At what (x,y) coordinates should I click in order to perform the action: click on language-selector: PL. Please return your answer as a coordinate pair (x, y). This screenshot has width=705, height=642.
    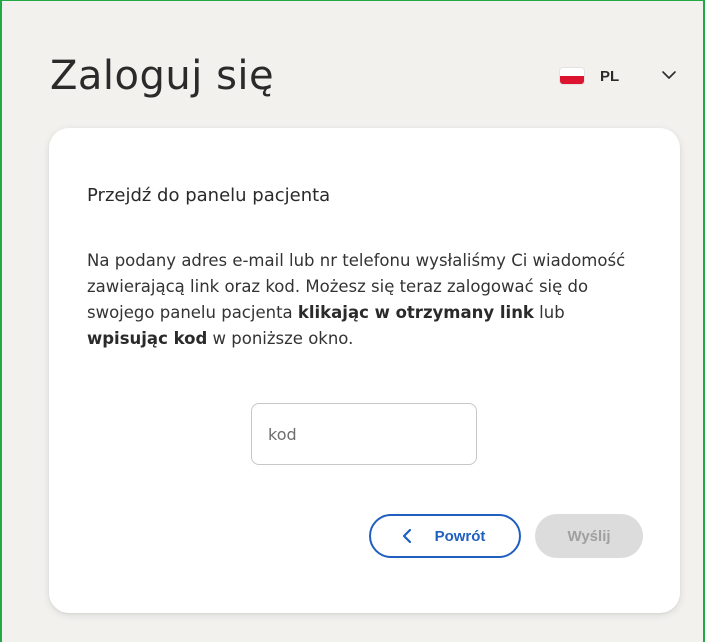
    Looking at the image, I should click on (618, 76).